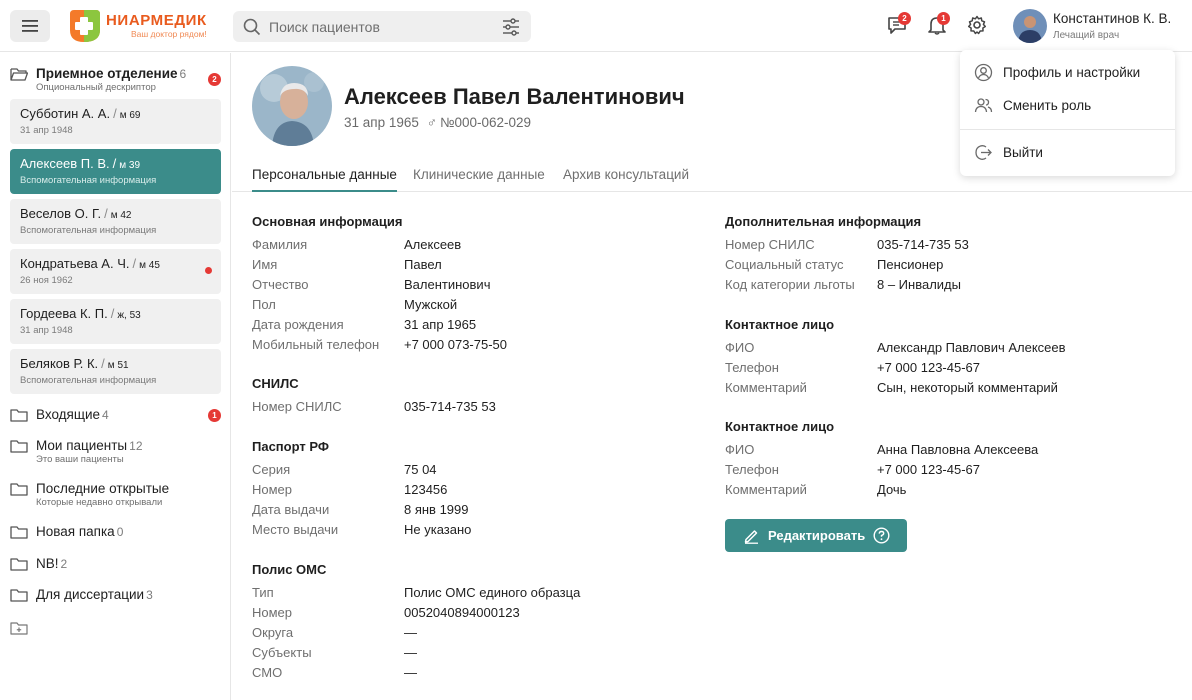  What do you see at coordinates (432, 122) in the screenshot?
I see `gender-male-icon: ♂` at bounding box center [432, 122].